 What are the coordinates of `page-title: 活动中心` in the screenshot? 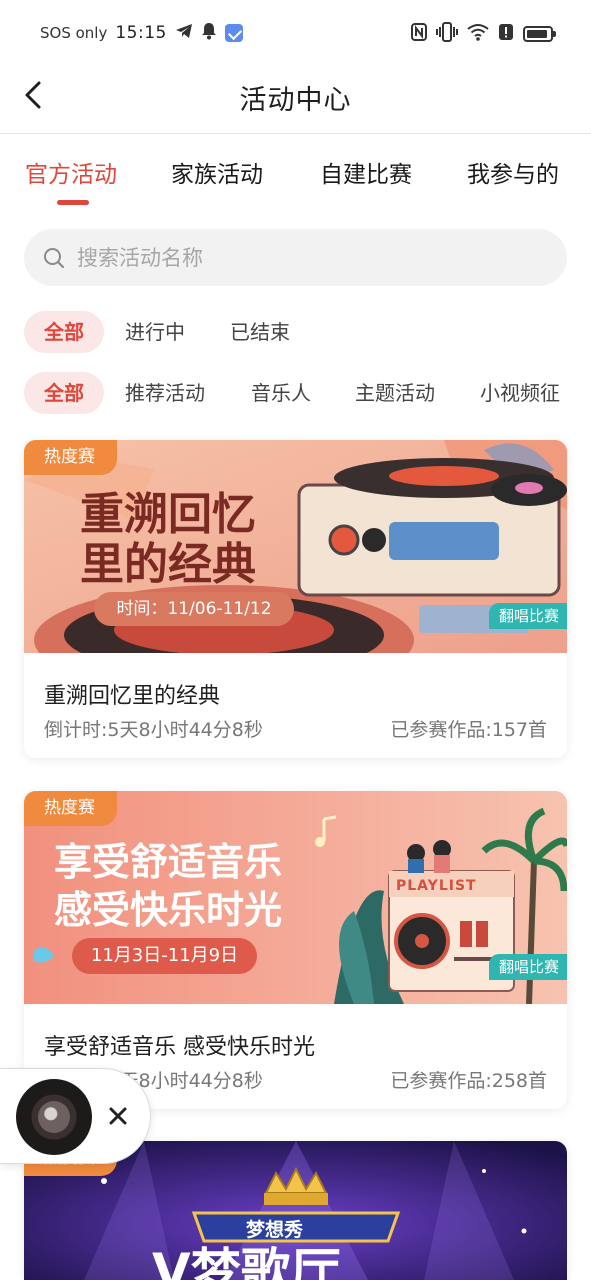 It's located at (295, 100).